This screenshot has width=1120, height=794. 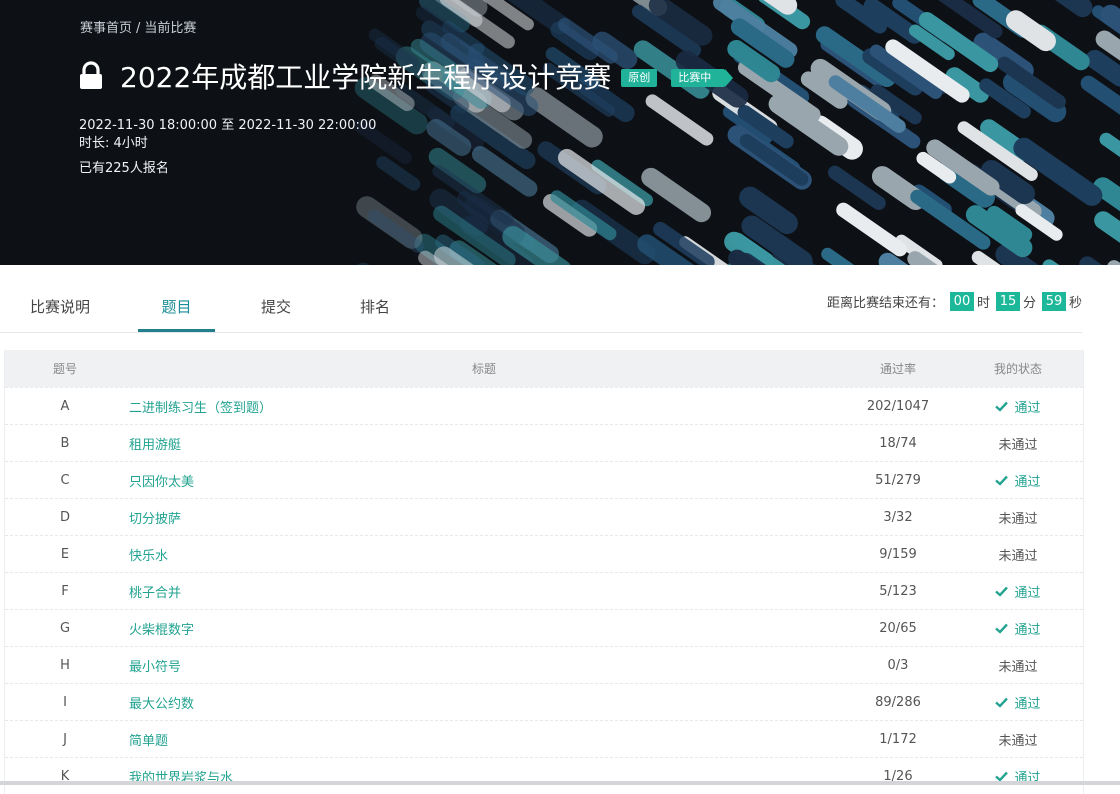 What do you see at coordinates (898, 480) in the screenshot?
I see `pass-rate: 51/279` at bounding box center [898, 480].